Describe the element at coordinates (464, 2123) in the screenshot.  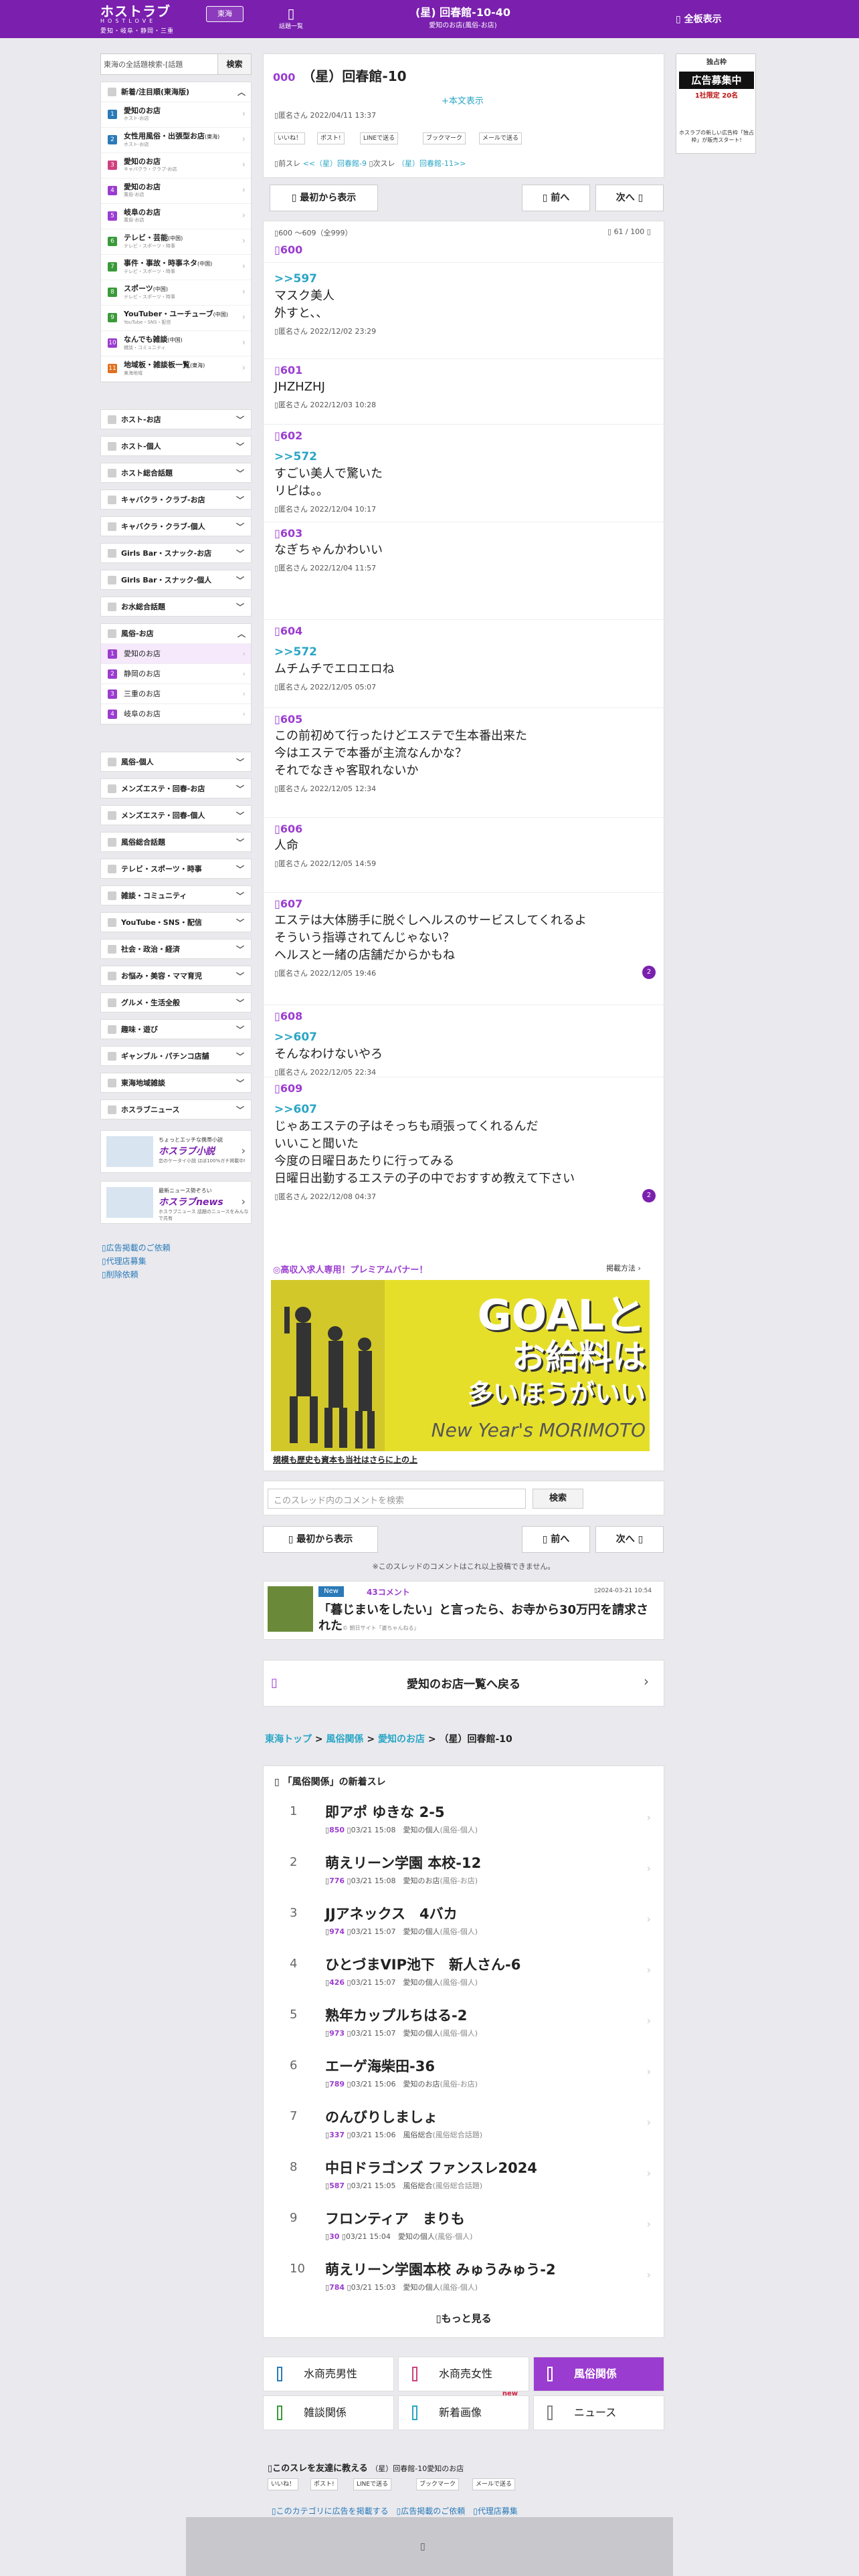
I see `ranking-row: 7 のんびりしましょ ▯337 ▯03/21 15:06 風俗総合(風俗総合話題) ›` at that location.